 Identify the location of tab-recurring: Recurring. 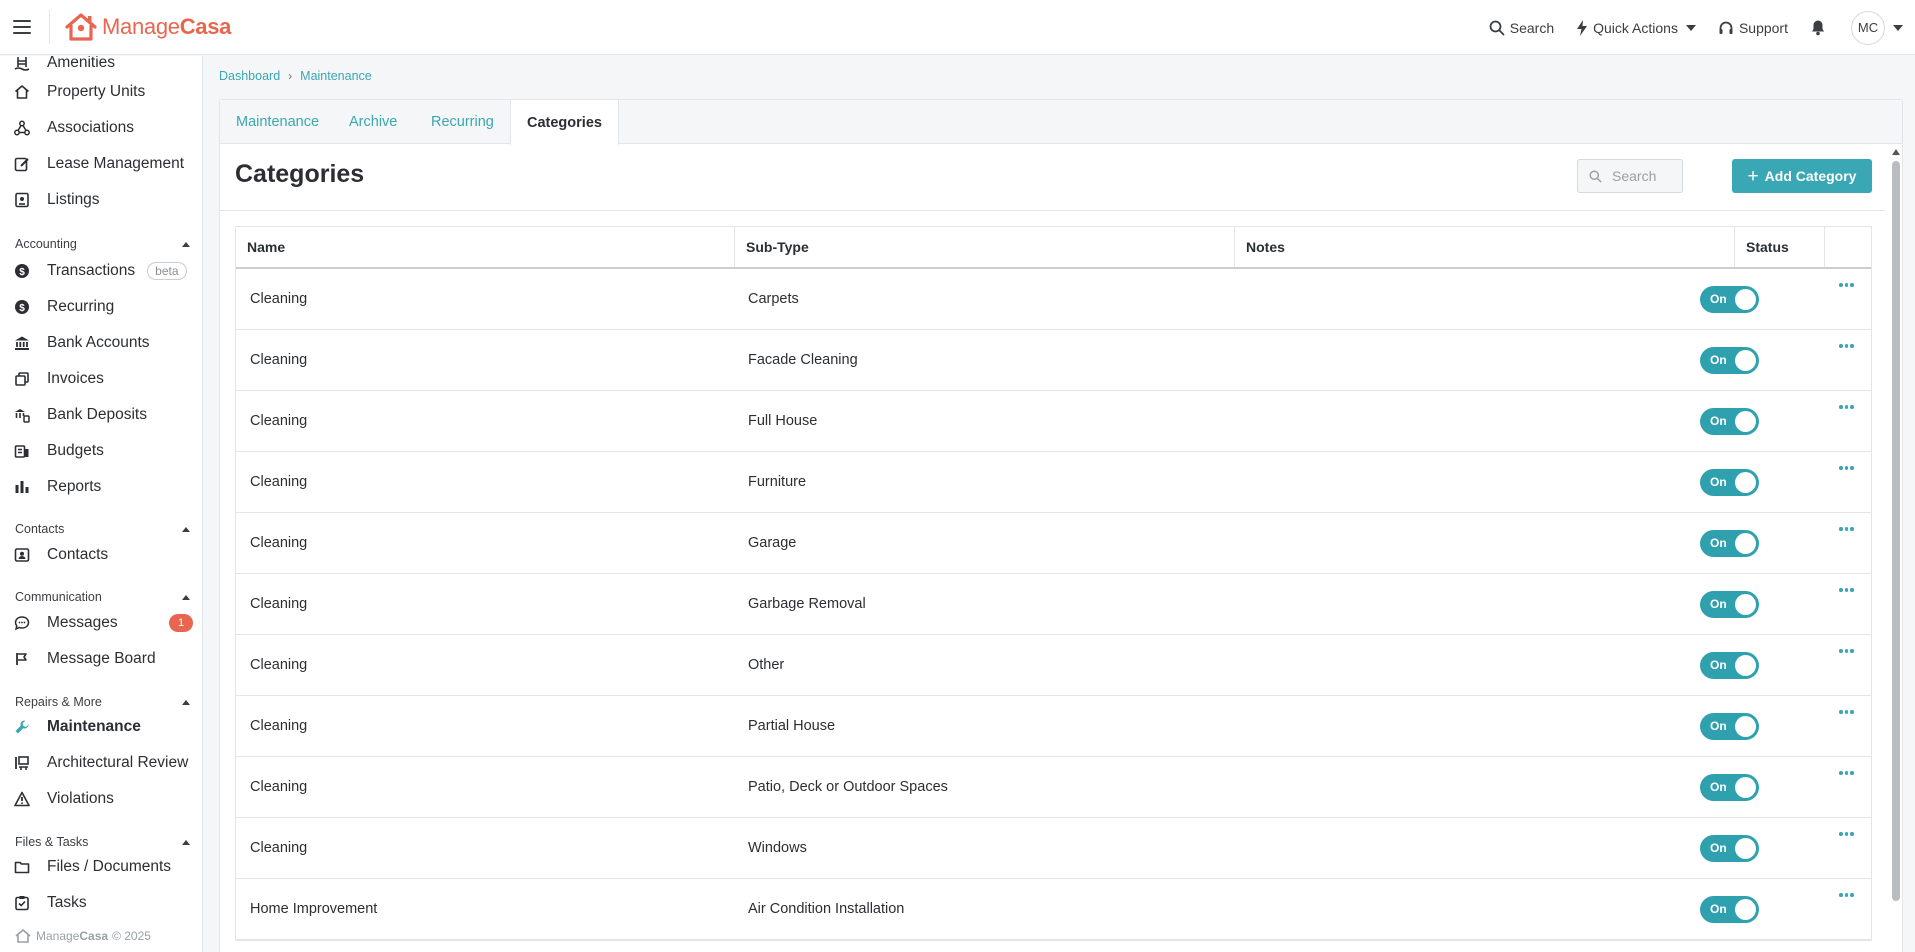
(462, 122).